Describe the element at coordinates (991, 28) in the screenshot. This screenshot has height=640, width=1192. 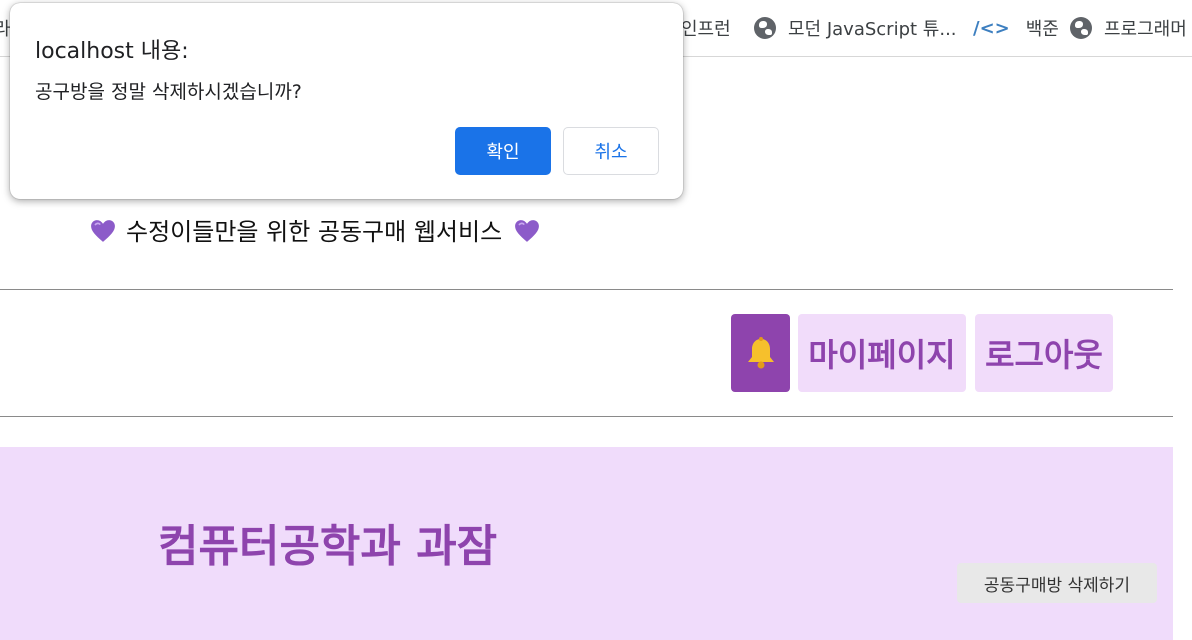
I see `code-icon: /<>` at that location.